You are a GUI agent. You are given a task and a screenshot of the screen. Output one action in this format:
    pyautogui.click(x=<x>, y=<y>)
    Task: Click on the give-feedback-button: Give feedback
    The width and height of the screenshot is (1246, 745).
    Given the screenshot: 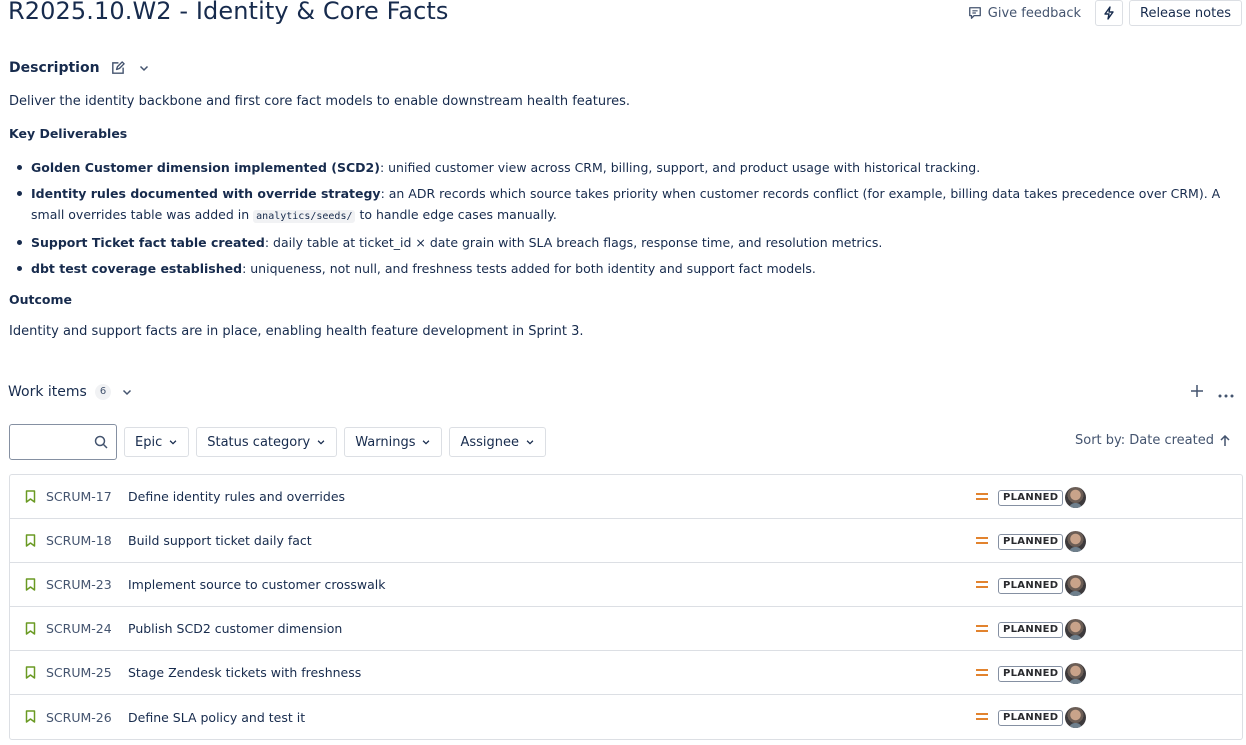 What is the action you would take?
    pyautogui.click(x=1024, y=13)
    